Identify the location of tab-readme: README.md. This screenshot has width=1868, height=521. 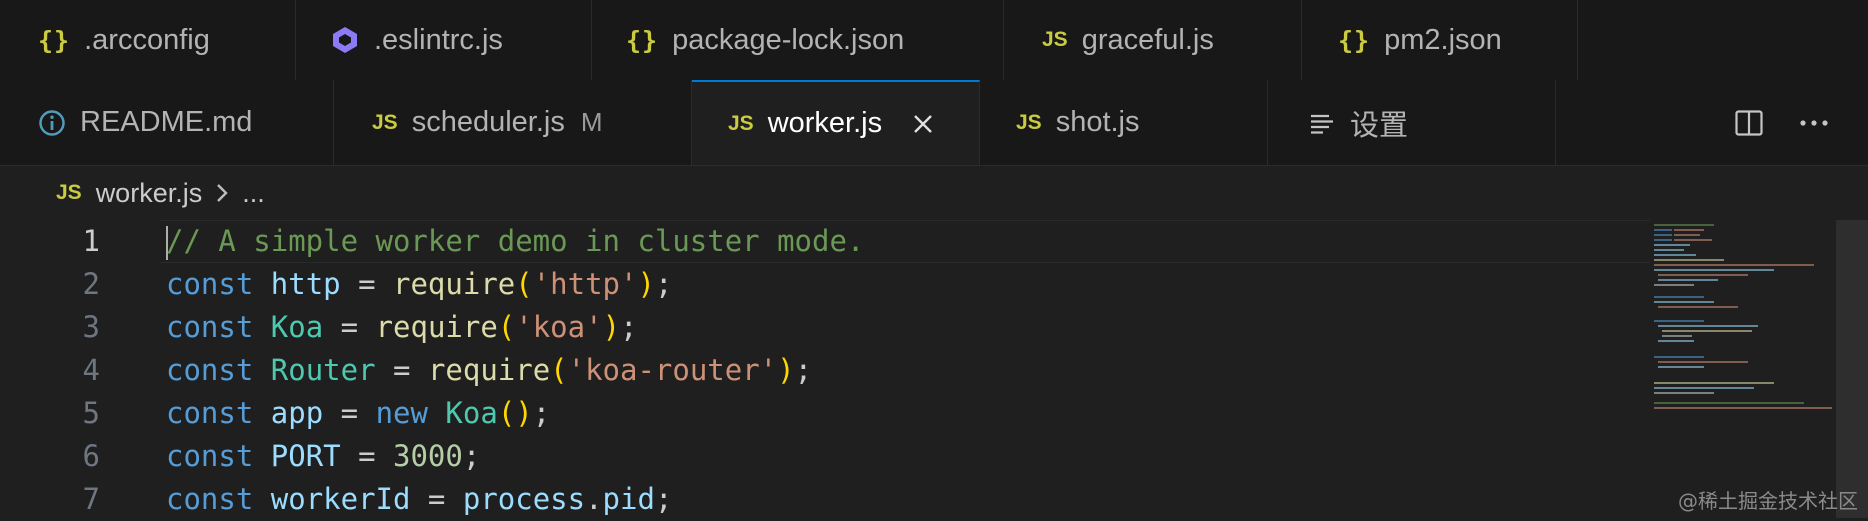
(167, 122).